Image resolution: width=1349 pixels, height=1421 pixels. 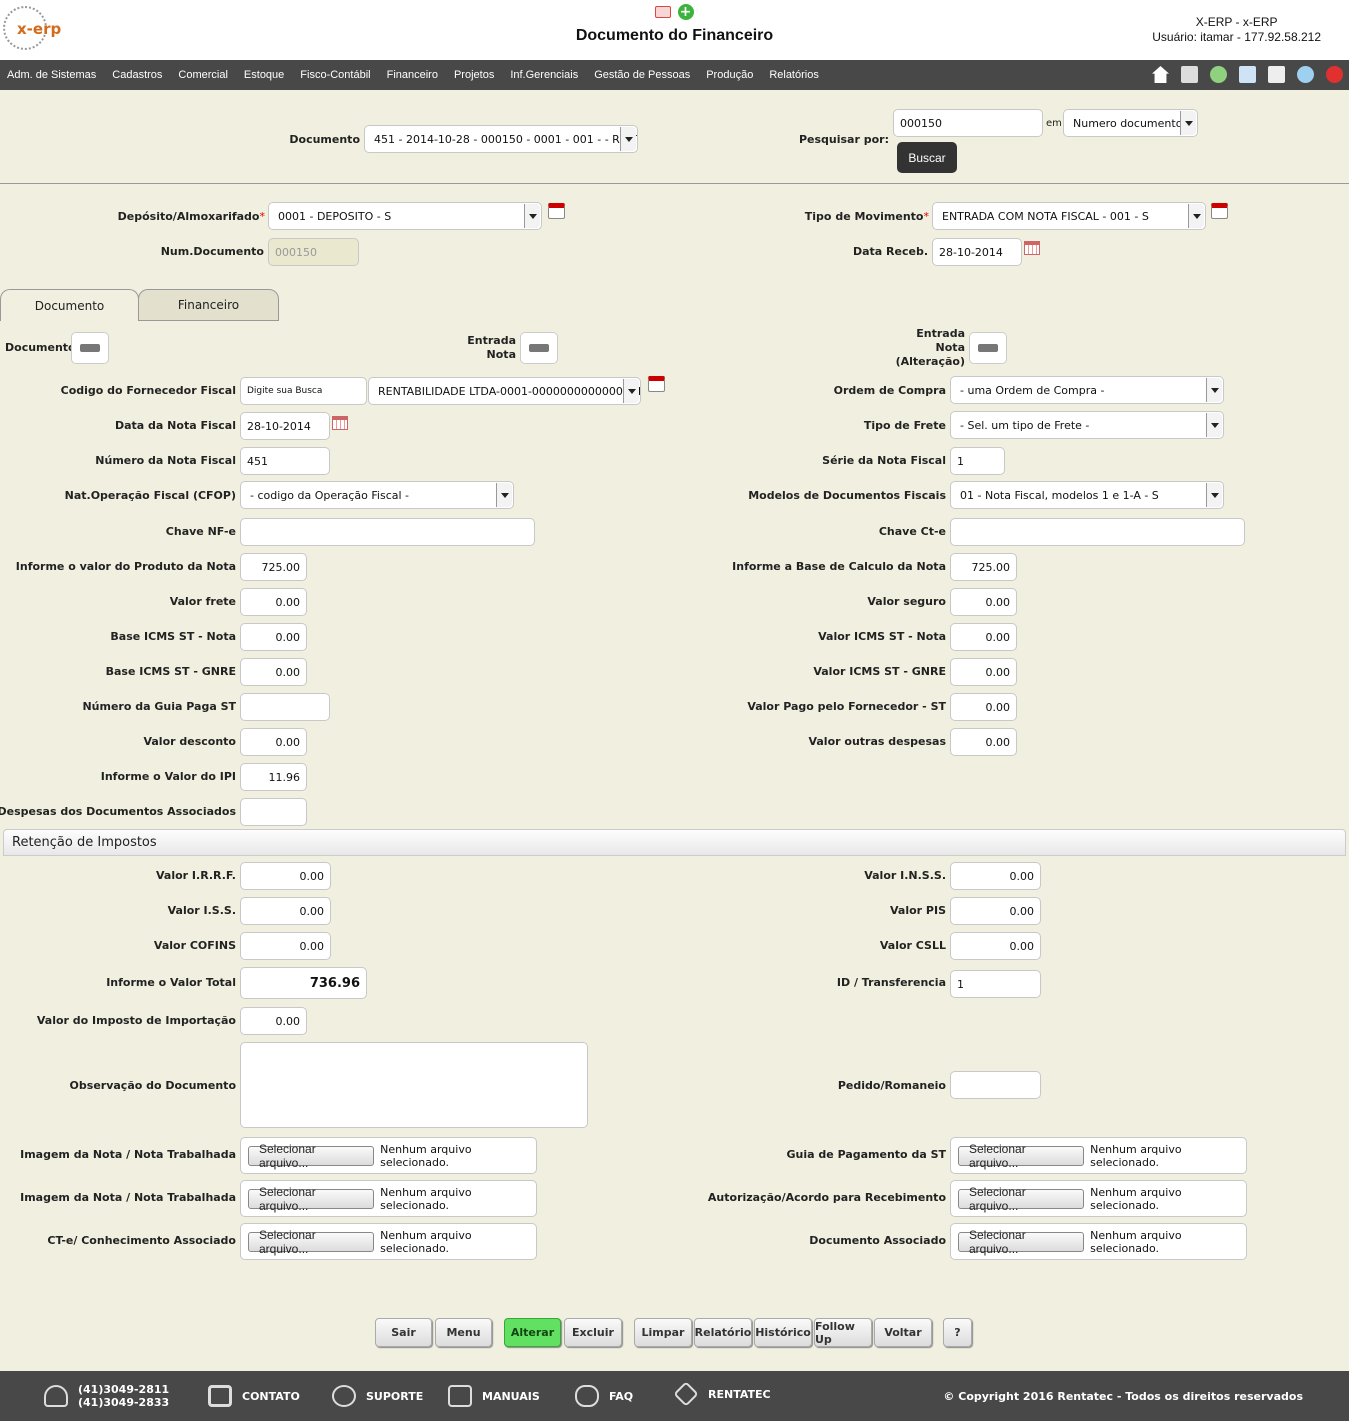 I want to click on campo-select: Numero documento, so click(x=1130, y=123).